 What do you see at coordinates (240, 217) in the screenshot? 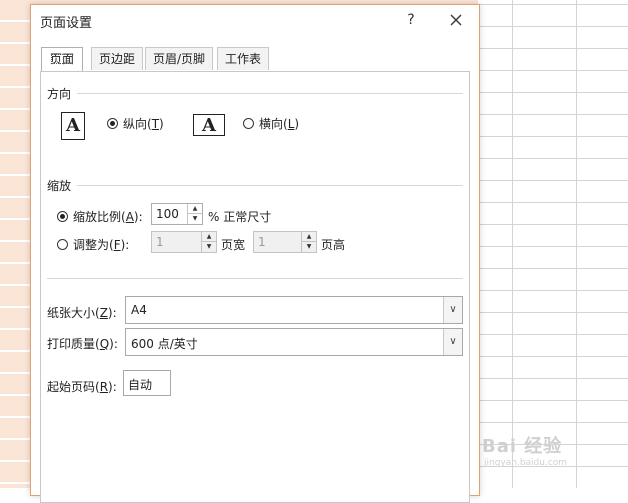
I see `scale-unit-label: % 正常尺寸` at bounding box center [240, 217].